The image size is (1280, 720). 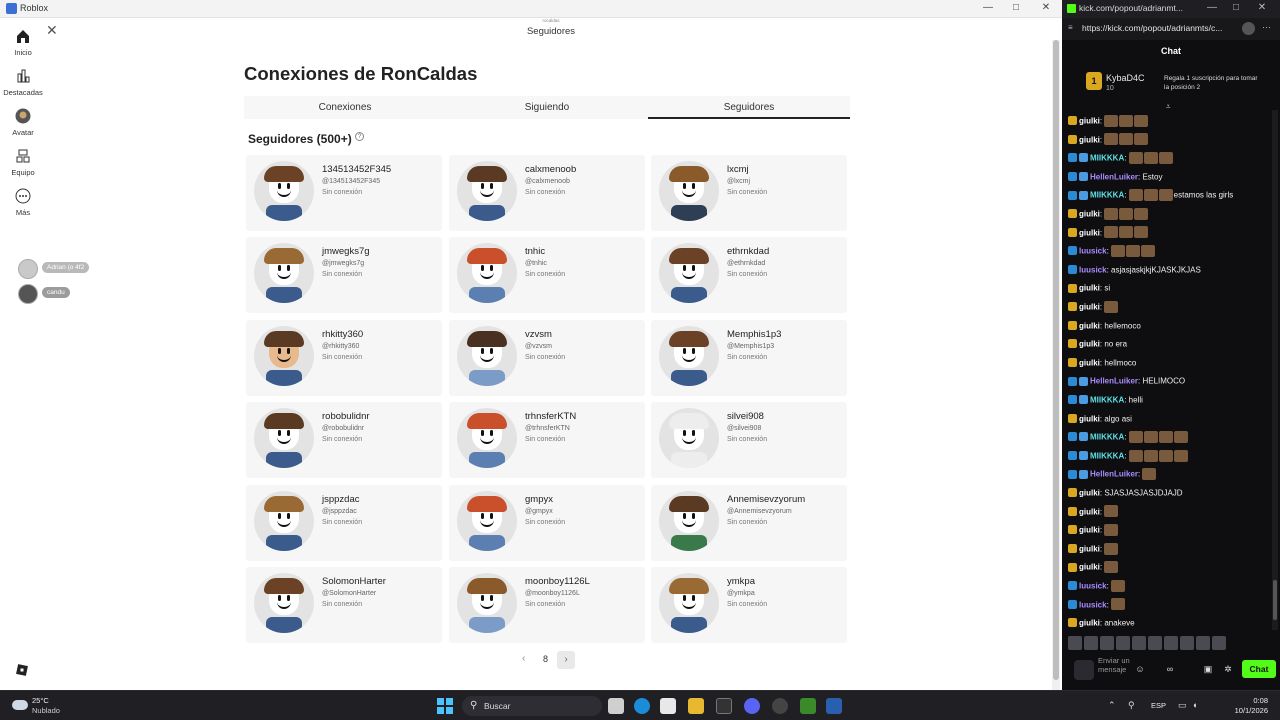 I want to click on usb-icon: ⚲, so click(x=1131, y=705).